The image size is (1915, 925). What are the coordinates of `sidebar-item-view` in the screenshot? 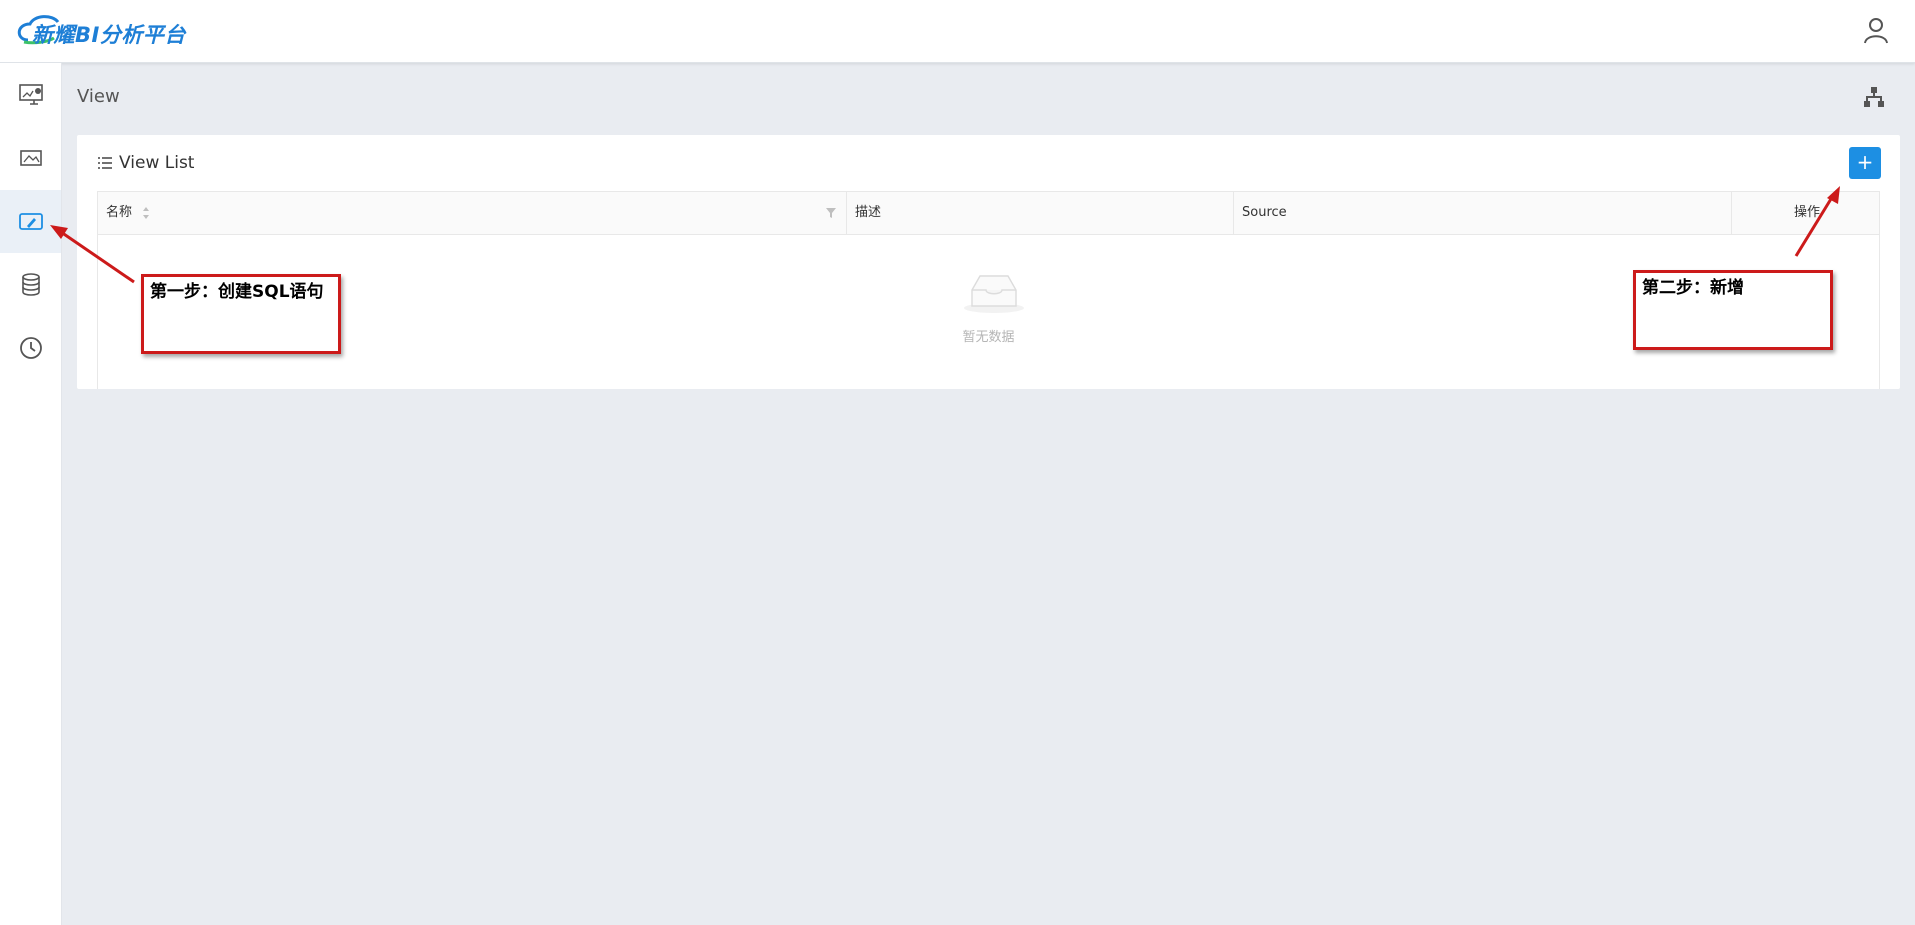 It's located at (30, 221).